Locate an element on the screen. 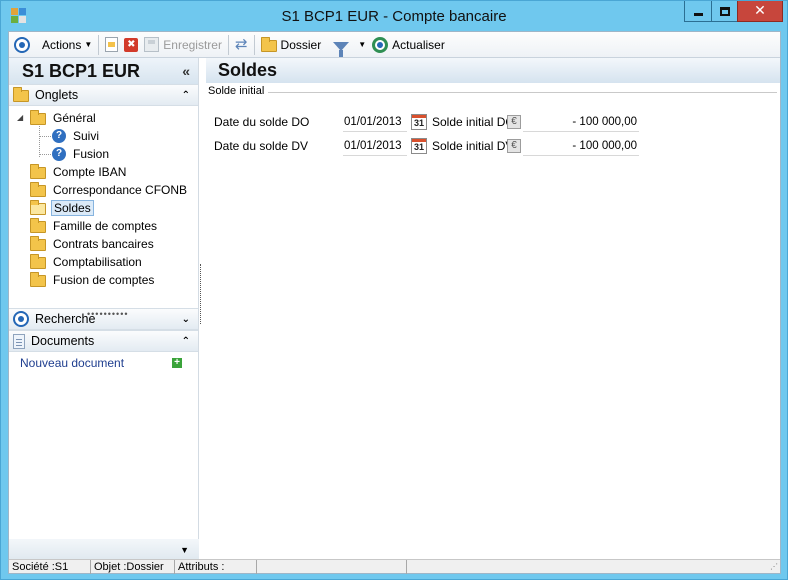 The width and height of the screenshot is (788, 580). new-document-icon is located at coordinates (112, 44).